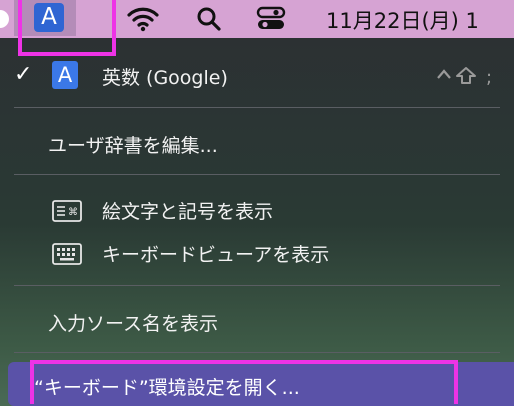 The image size is (514, 406). I want to click on wifi-icon, so click(143, 21).